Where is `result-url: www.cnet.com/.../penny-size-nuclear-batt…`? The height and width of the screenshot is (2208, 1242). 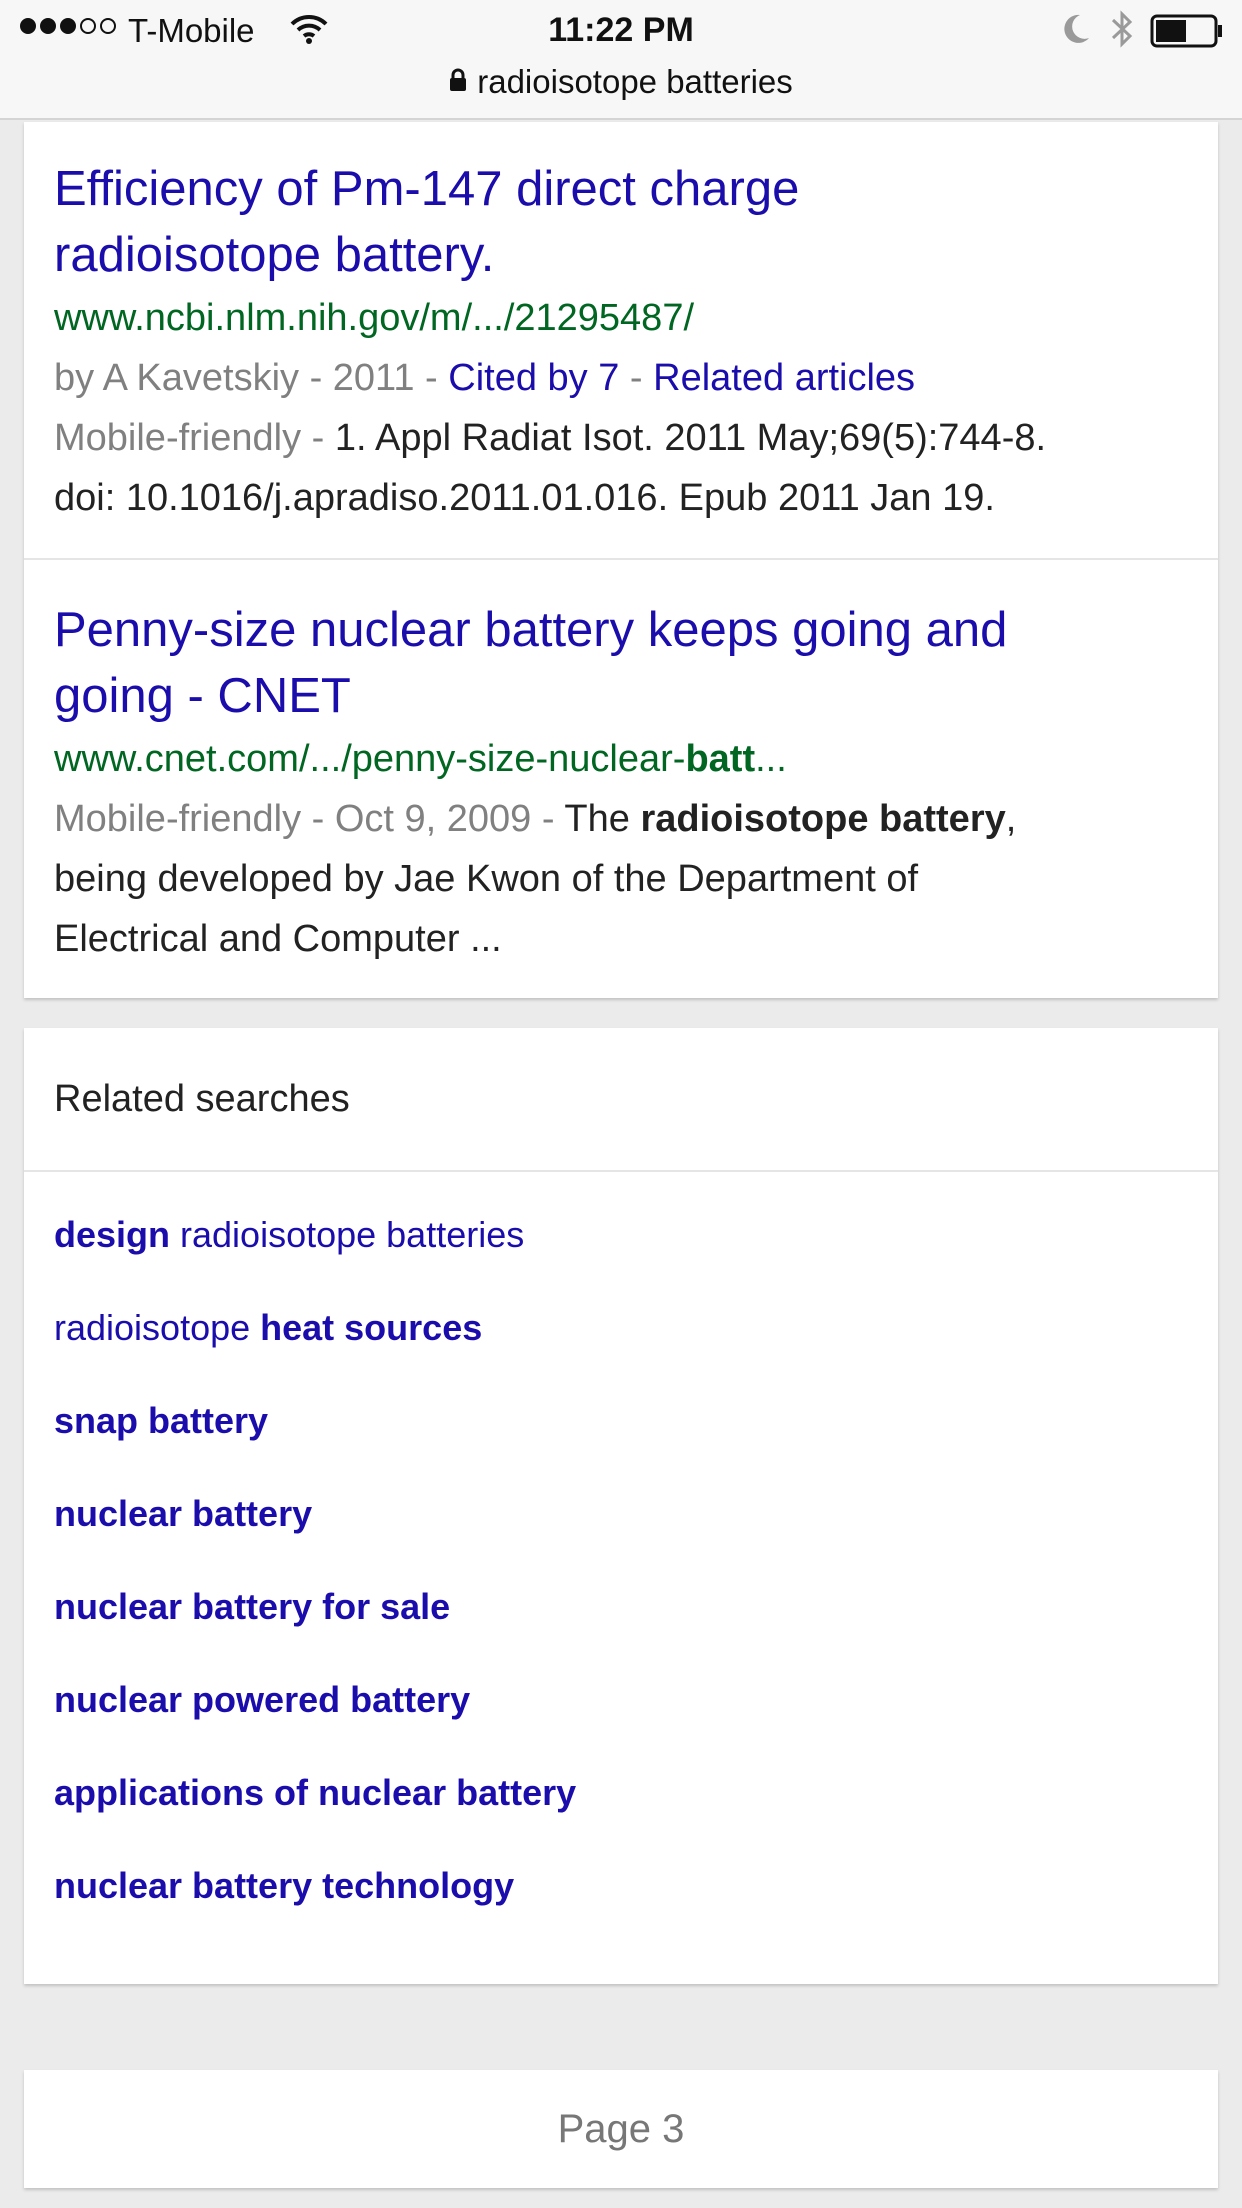
result-url: www.cnet.com/.../penny-size-nuclear-batt… is located at coordinates (420, 759).